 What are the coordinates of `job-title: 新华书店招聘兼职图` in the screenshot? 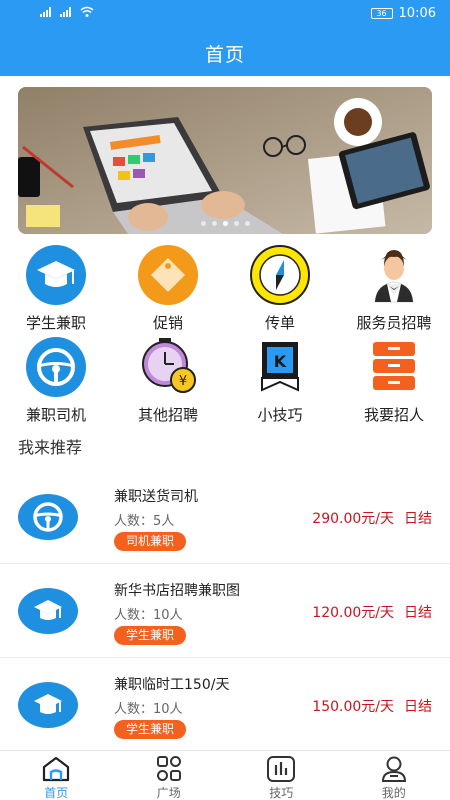 It's located at (177, 591).